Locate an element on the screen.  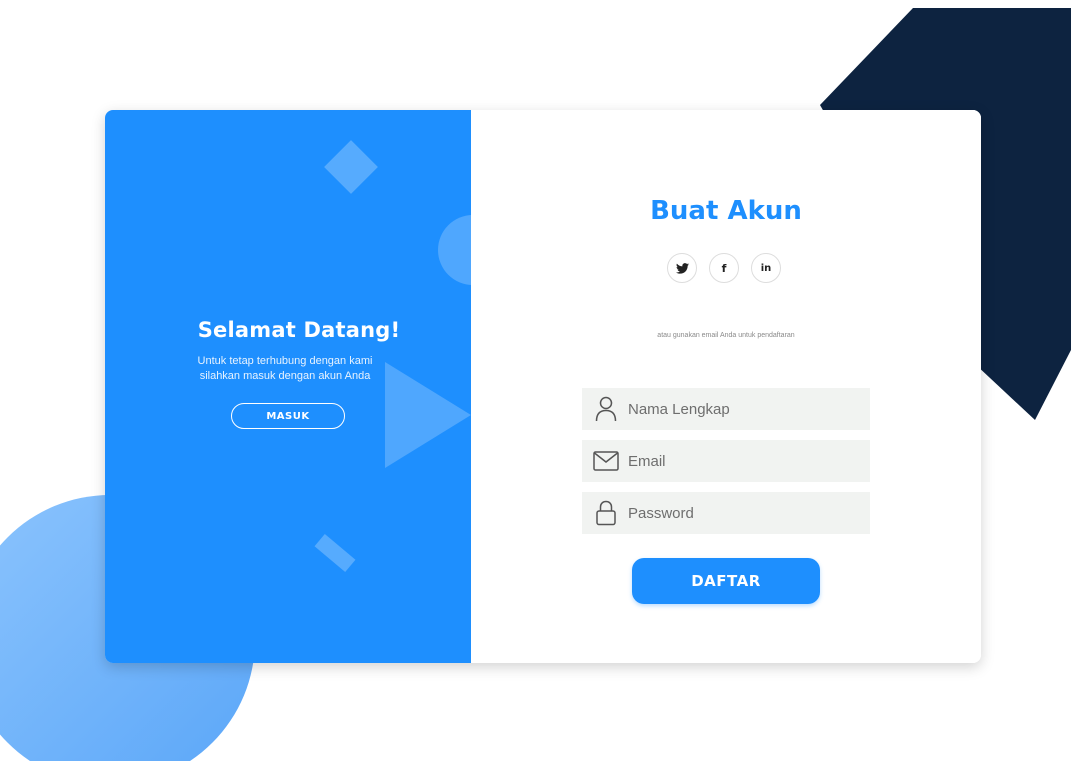
lock-icon is located at coordinates (606, 513).